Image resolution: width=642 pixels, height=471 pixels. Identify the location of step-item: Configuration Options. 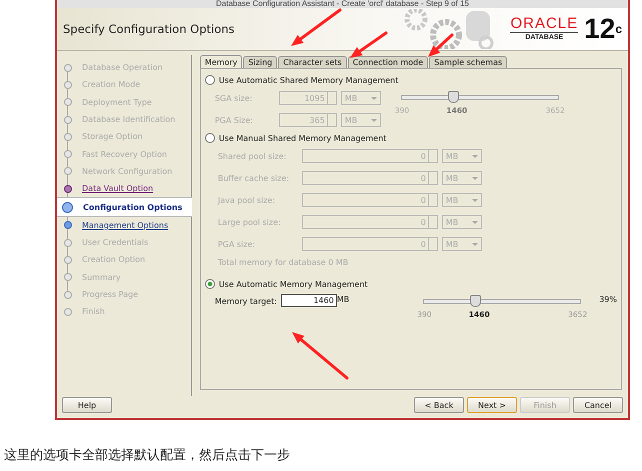
(124, 207).